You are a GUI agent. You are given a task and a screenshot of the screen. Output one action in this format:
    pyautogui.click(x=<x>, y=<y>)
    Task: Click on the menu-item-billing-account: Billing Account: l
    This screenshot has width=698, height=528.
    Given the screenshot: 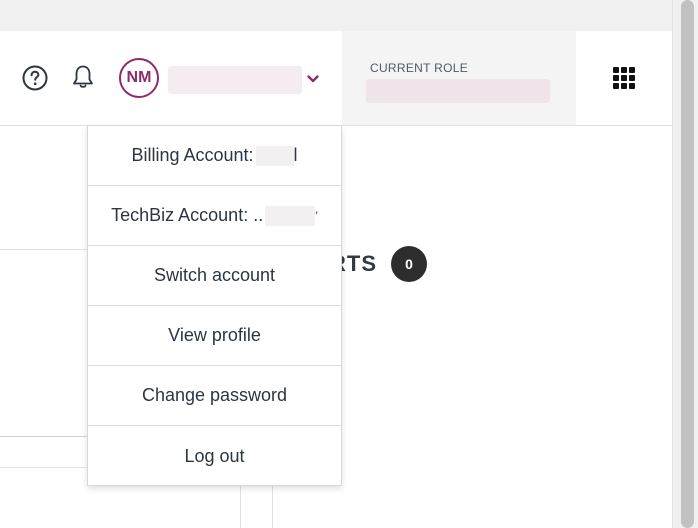 What is the action you would take?
    pyautogui.click(x=214, y=156)
    